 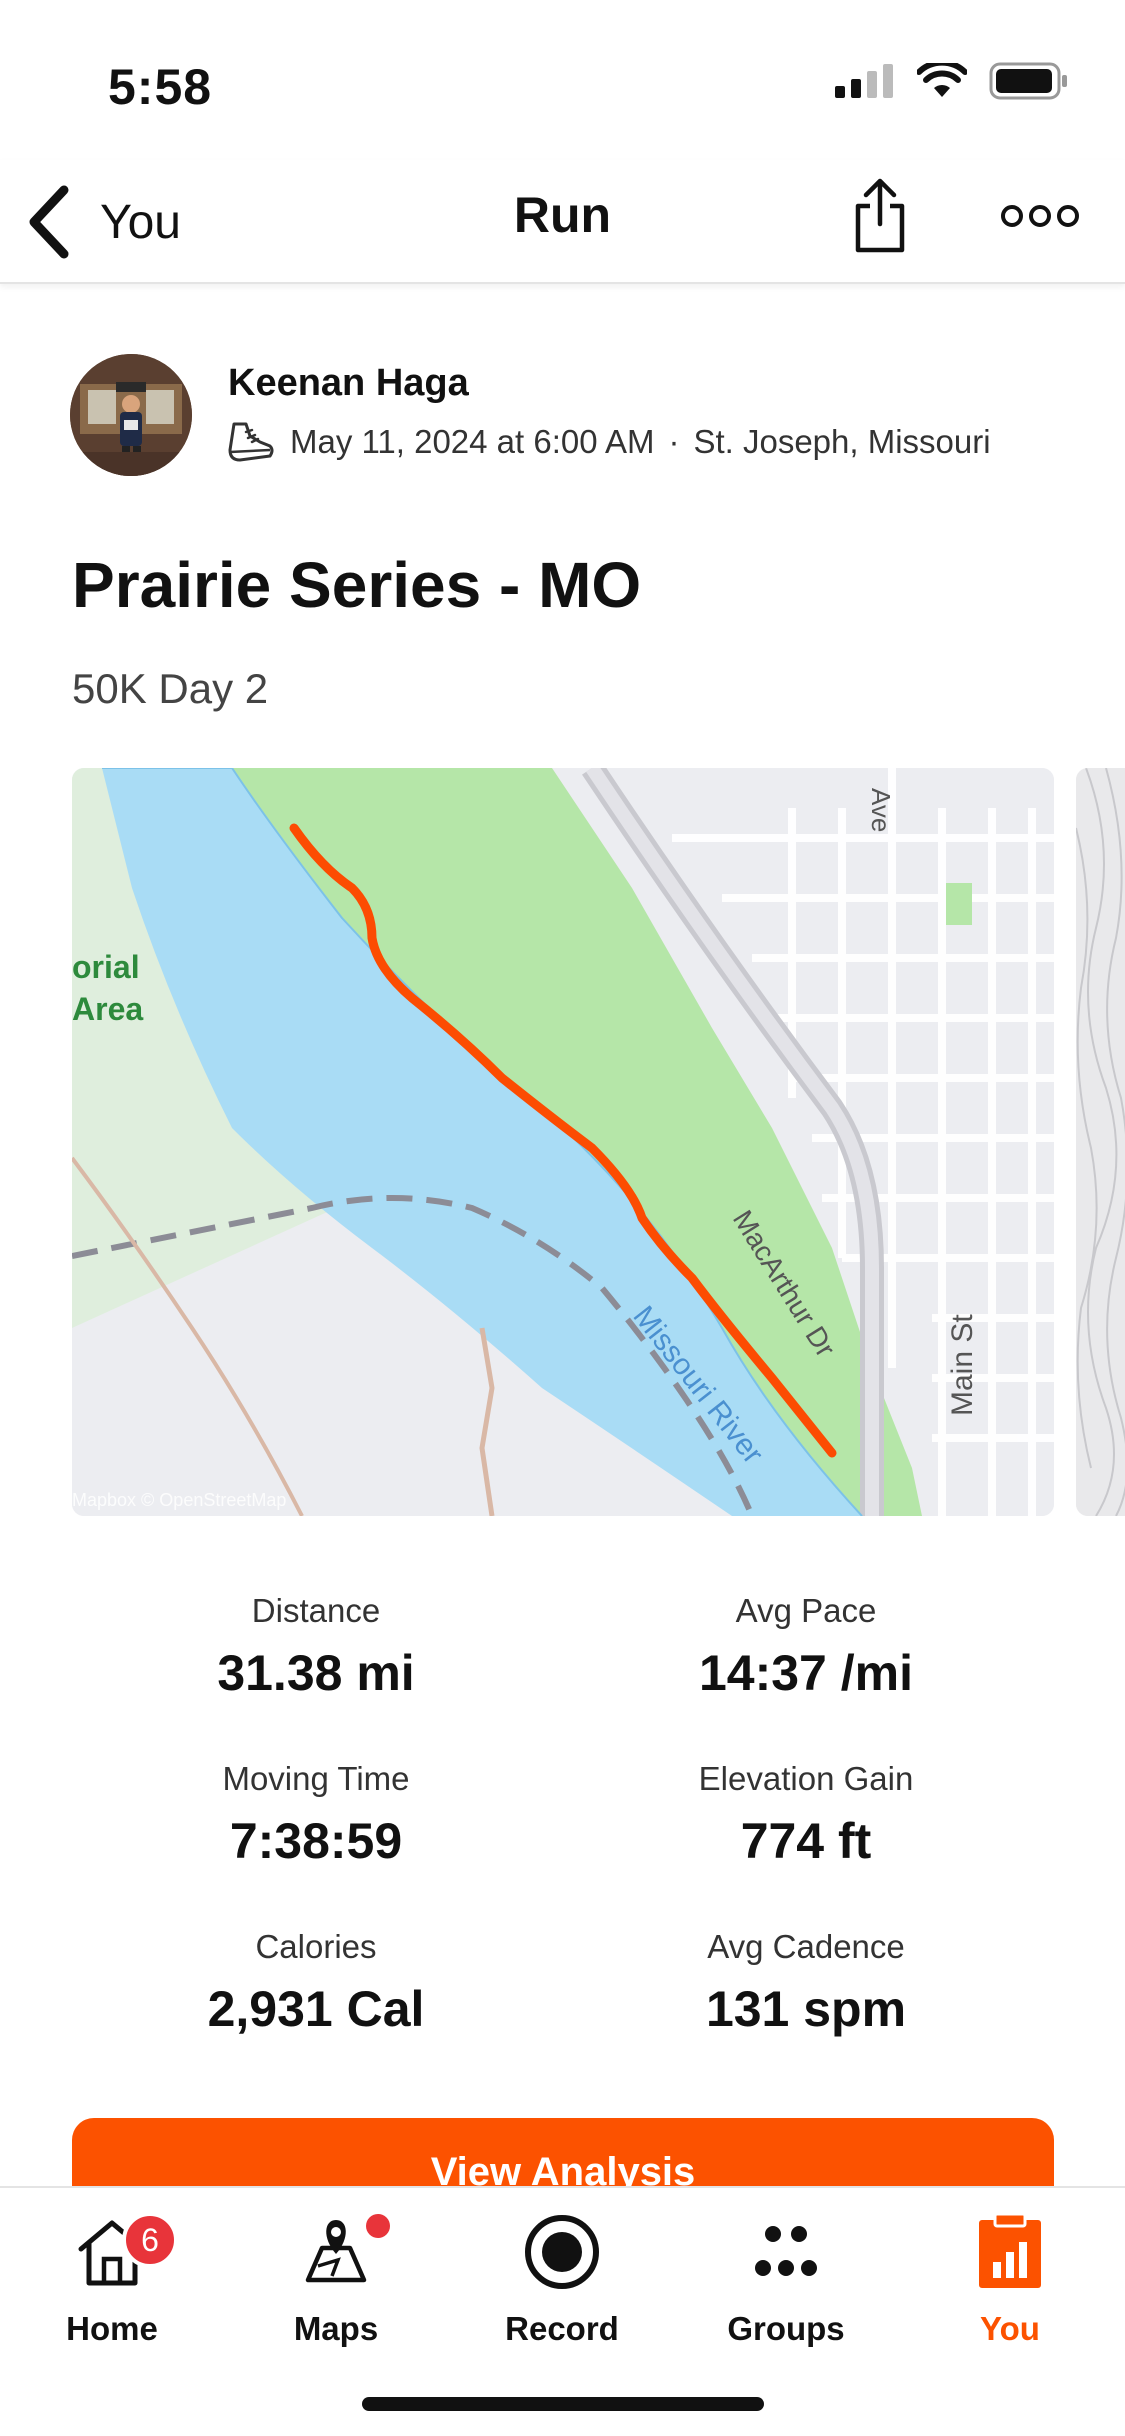 I want to click on stat-elevation-gain: Elevation Gain 774 ft, so click(x=806, y=1815).